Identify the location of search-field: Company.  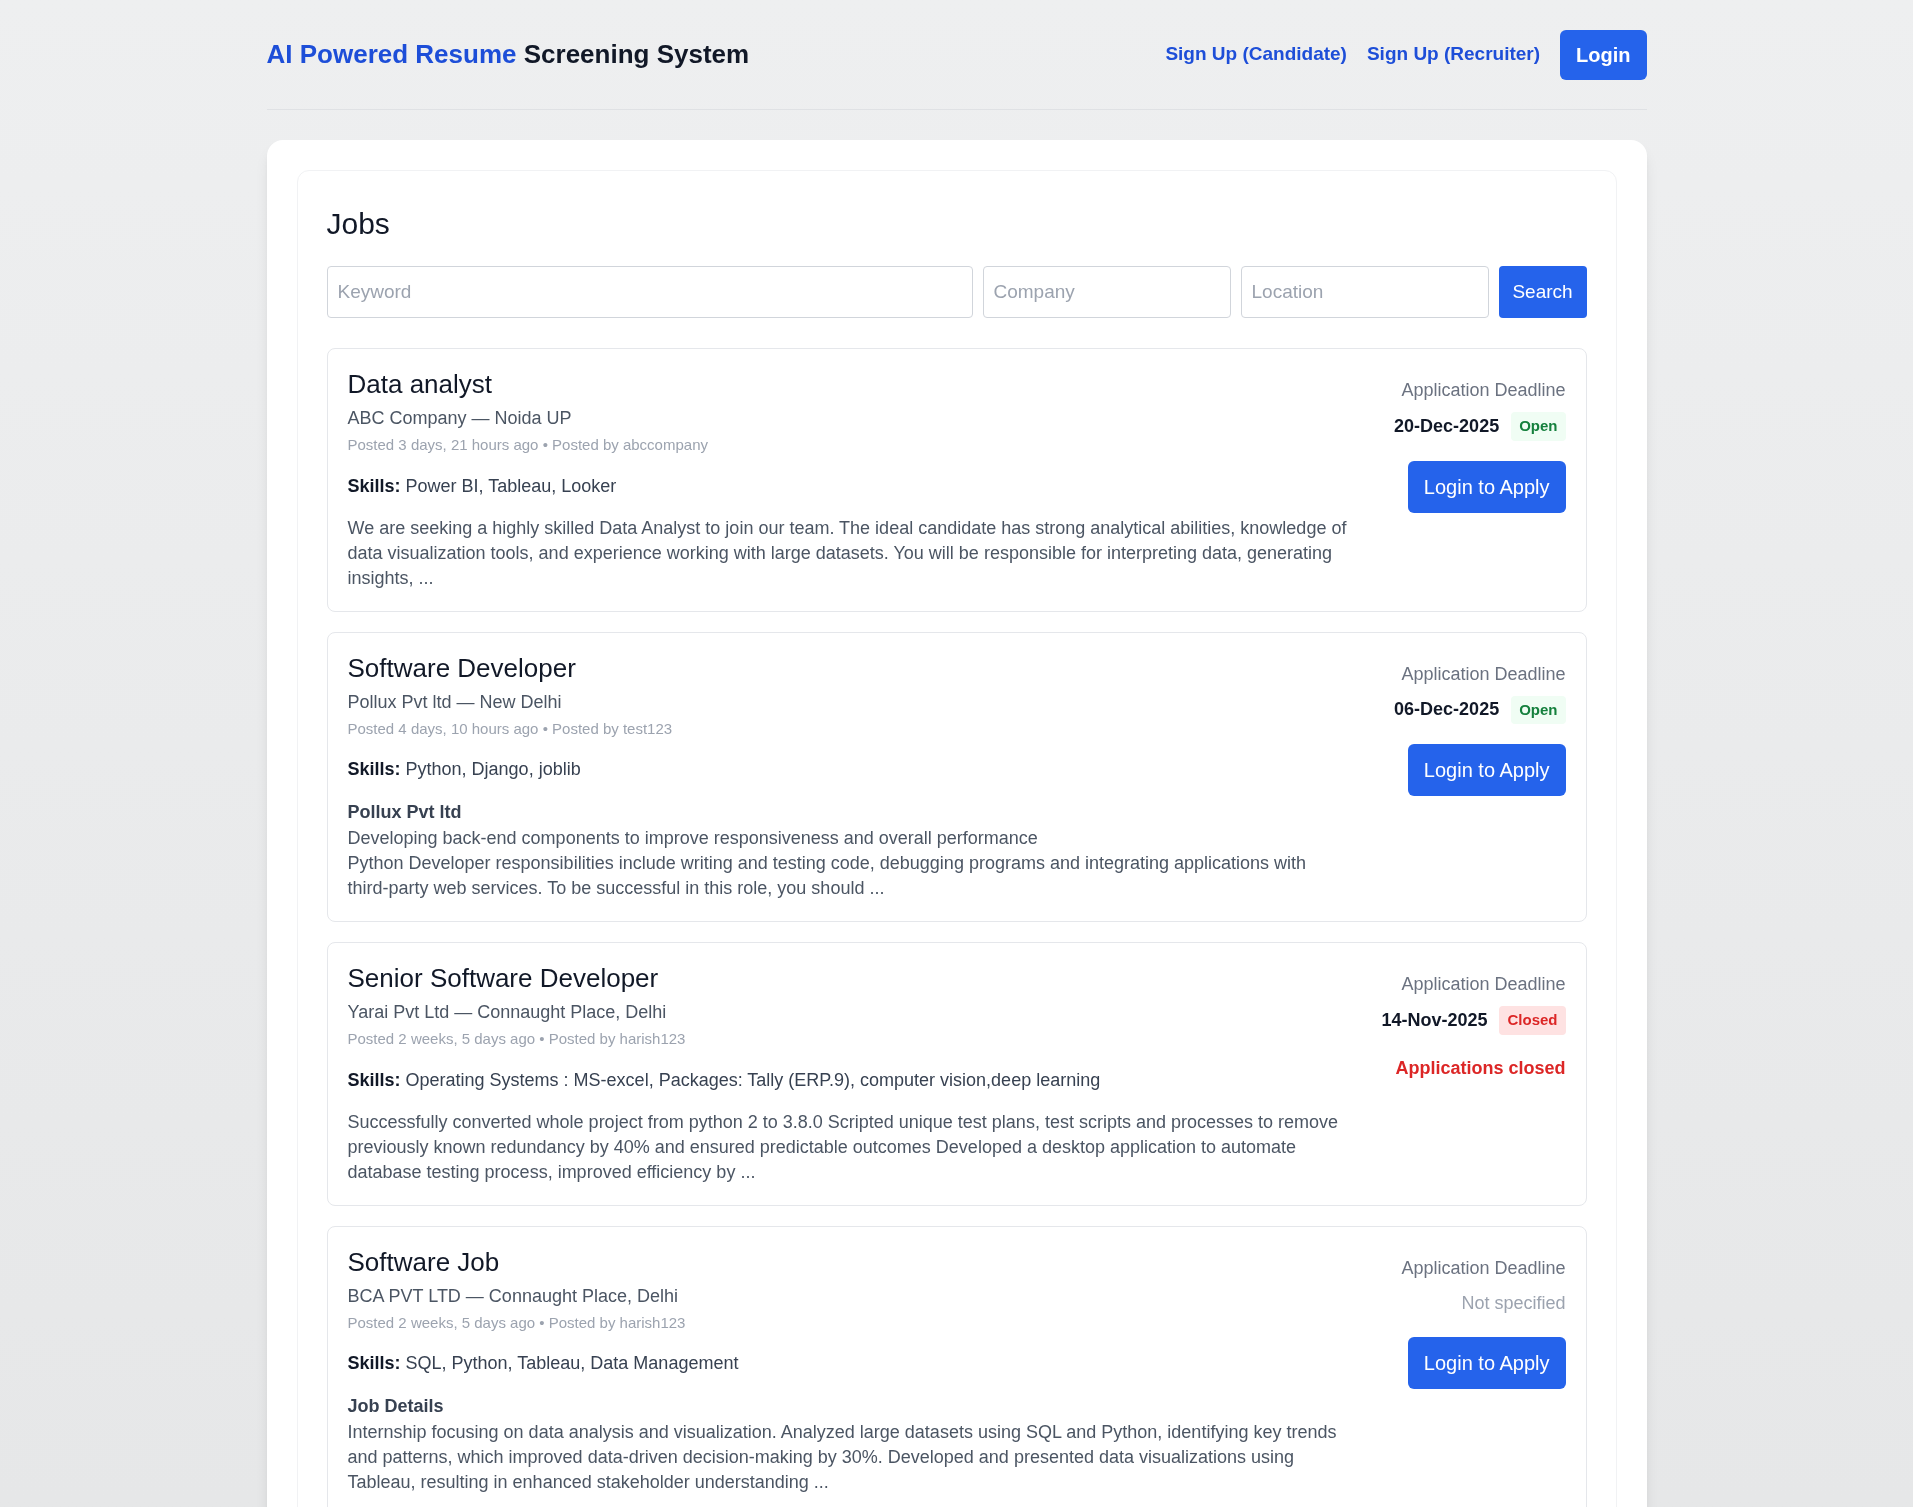
(1106, 292).